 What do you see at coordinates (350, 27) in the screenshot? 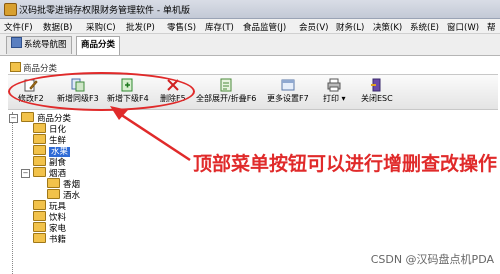
I see `menu-finance: 财务(L)` at bounding box center [350, 27].